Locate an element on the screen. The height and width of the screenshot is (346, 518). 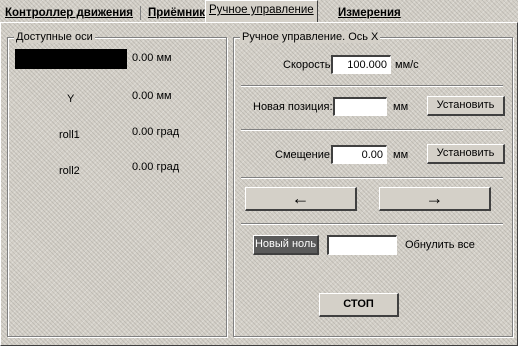
axis-roll2-value: 0.00 град is located at coordinates (156, 167).